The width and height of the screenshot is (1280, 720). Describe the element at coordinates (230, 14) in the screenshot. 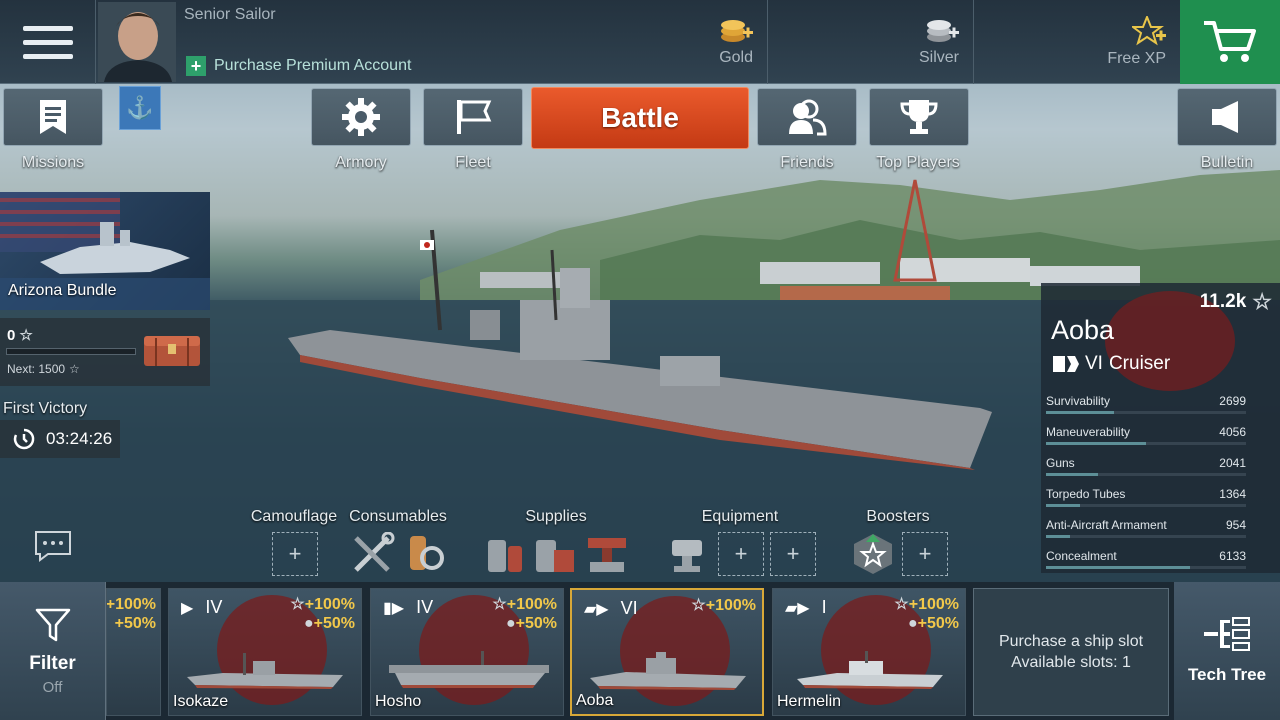

I see `player-rank: Senior Sailor` at that location.